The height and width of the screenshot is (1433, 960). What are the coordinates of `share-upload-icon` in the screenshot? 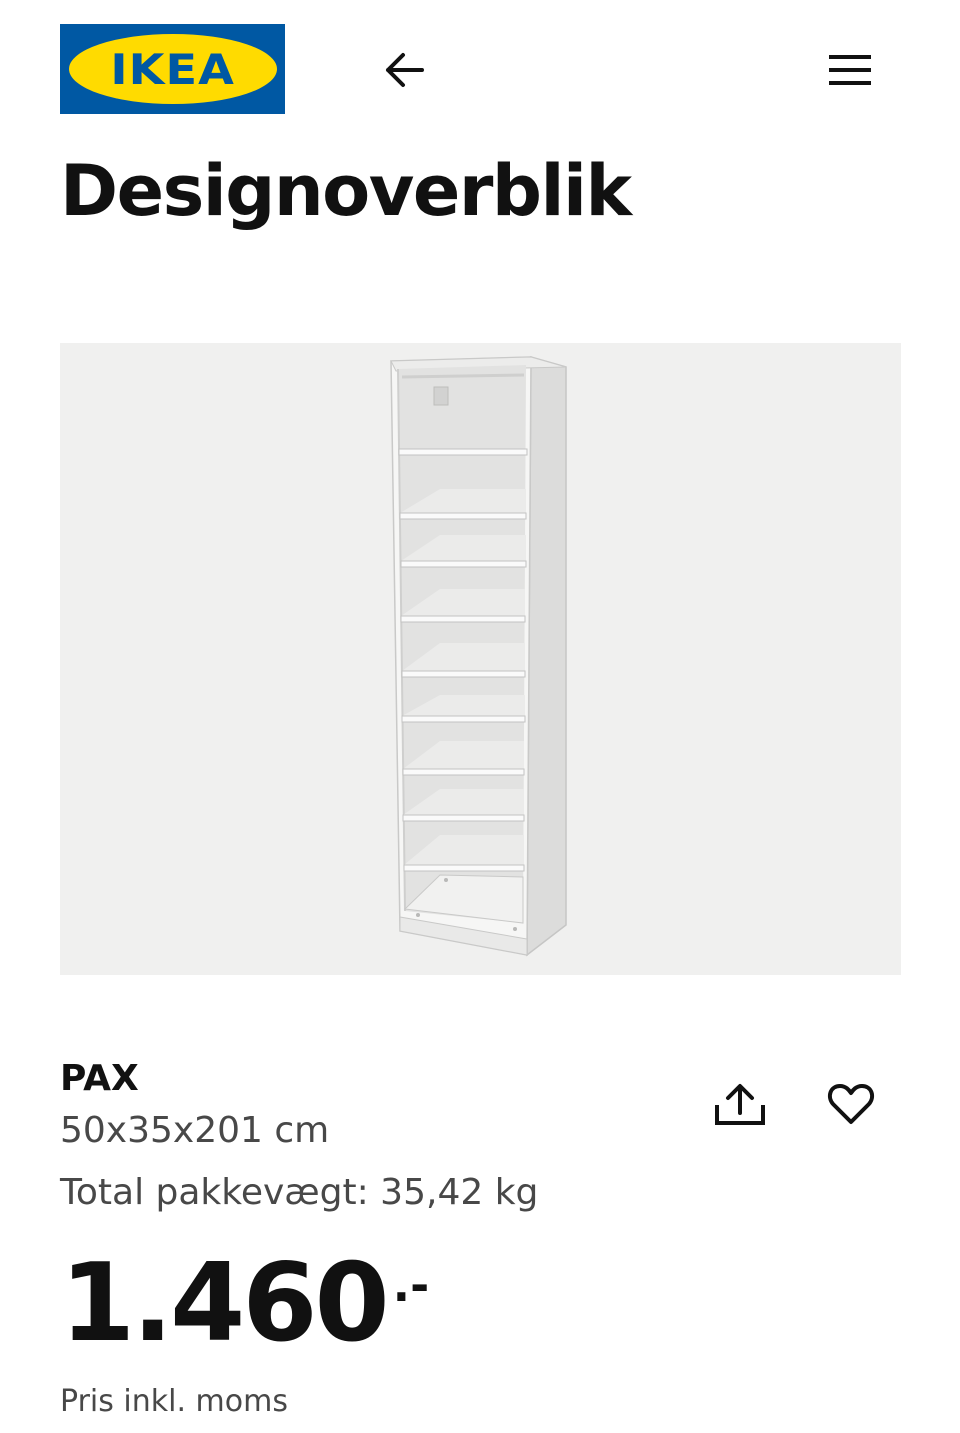 It's located at (740, 1104).